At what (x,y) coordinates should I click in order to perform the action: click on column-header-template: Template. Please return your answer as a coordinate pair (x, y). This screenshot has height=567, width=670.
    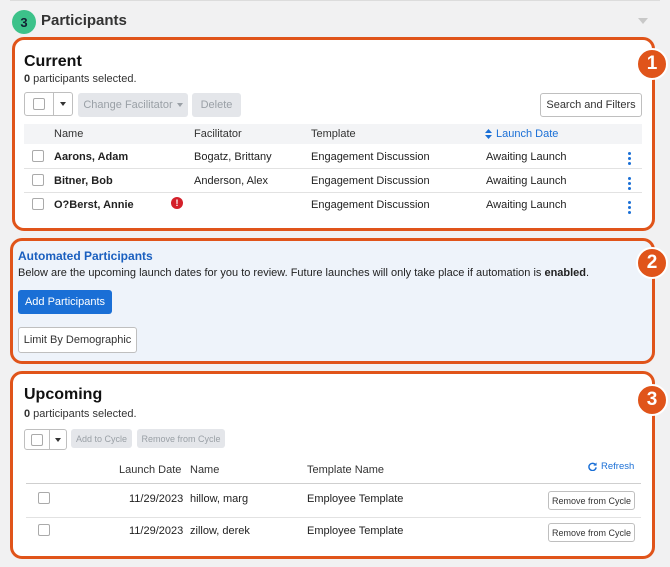
    Looking at the image, I should click on (333, 134).